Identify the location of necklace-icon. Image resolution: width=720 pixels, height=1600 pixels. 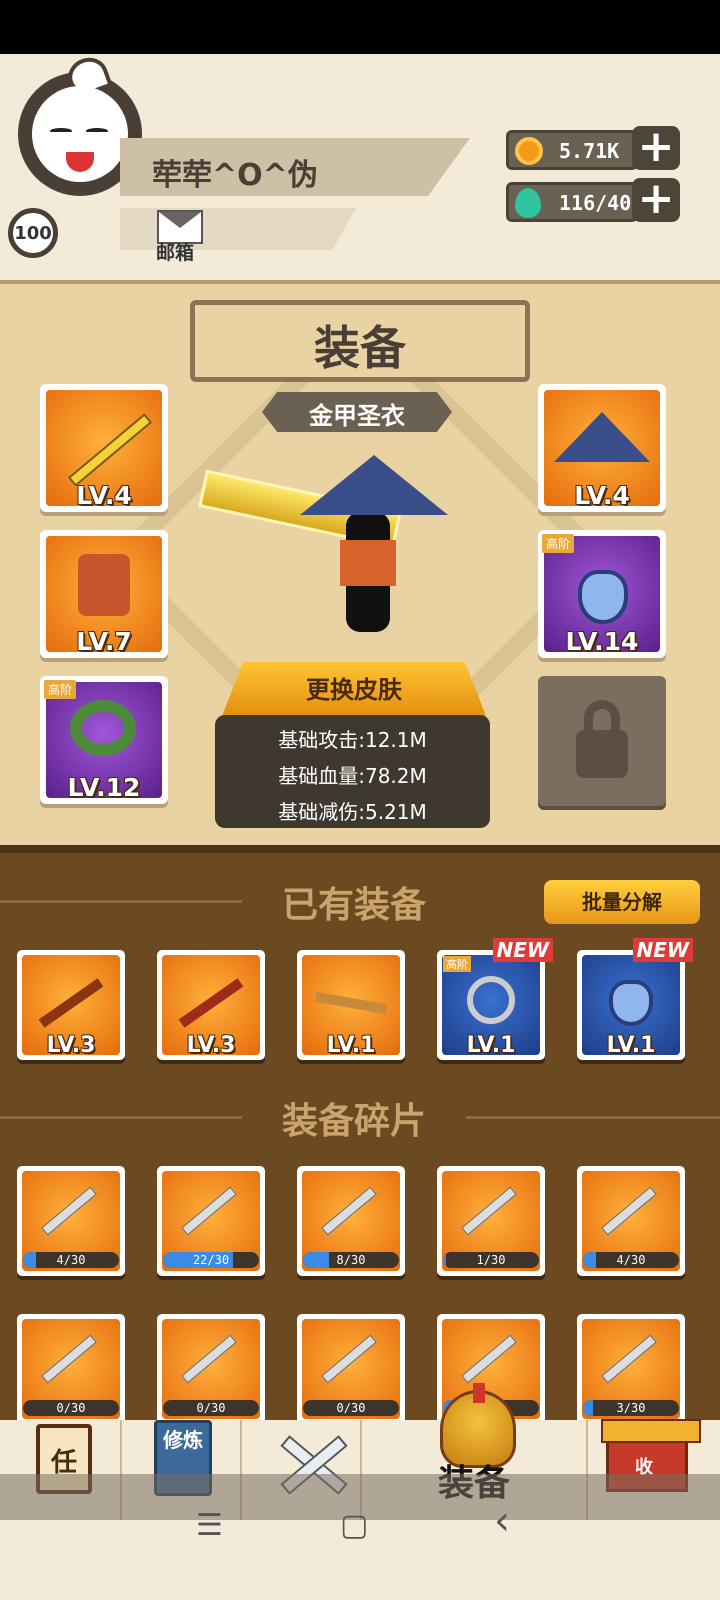
(603, 597).